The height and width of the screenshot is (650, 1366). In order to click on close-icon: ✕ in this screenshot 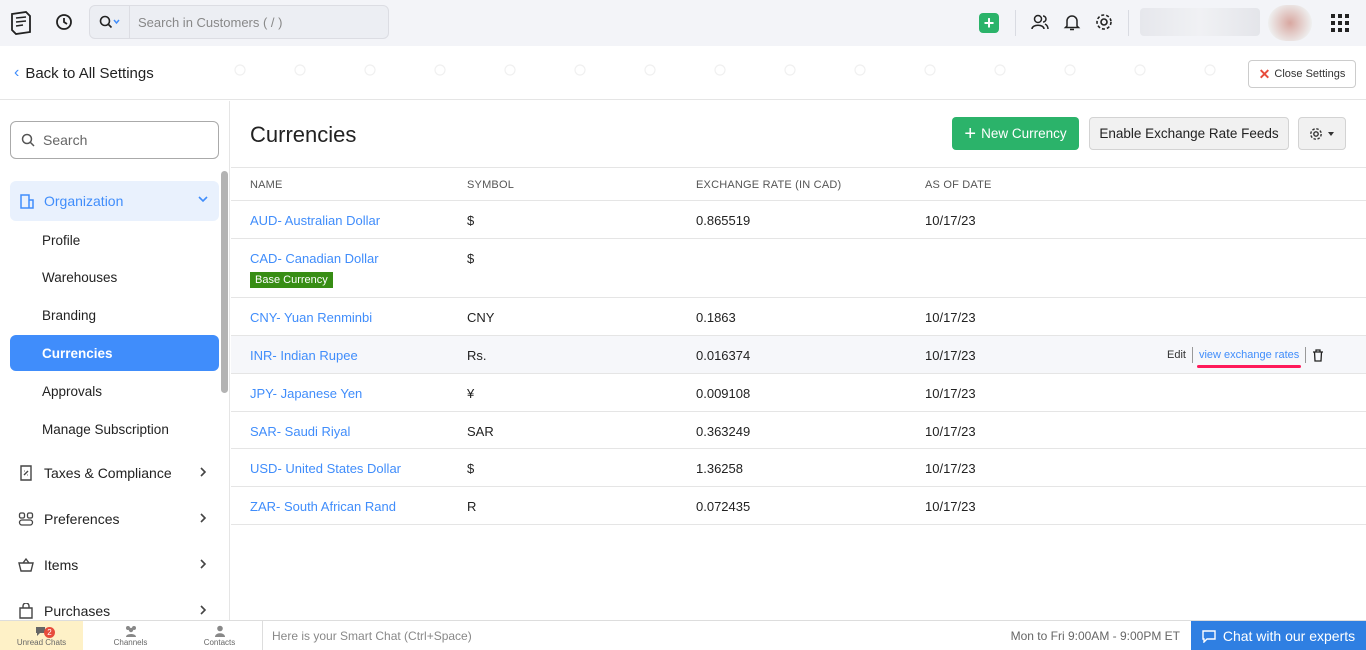, I will do `click(1264, 73)`.